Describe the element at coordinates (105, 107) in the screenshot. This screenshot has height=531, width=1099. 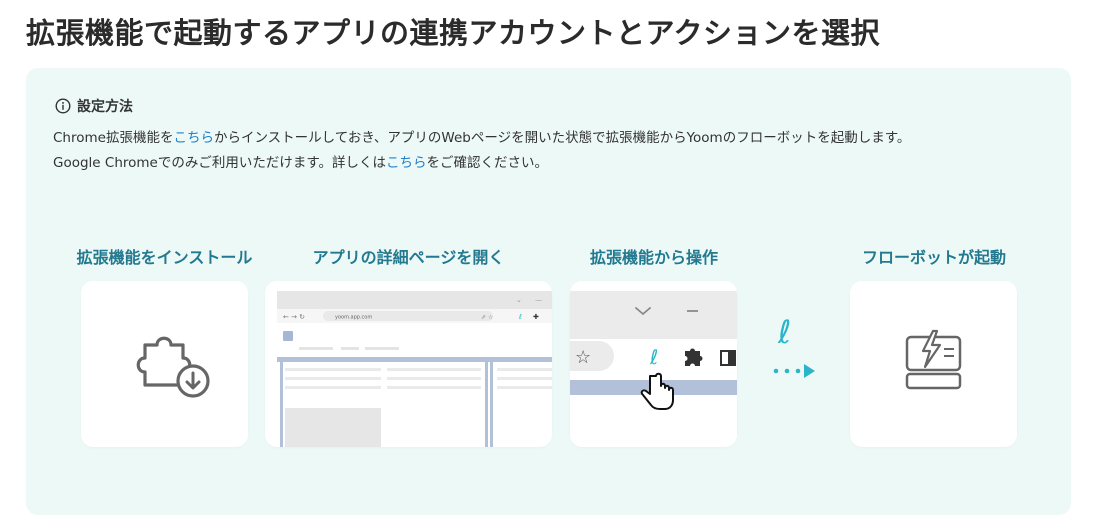
I see `howto-title: 設定方法` at that location.